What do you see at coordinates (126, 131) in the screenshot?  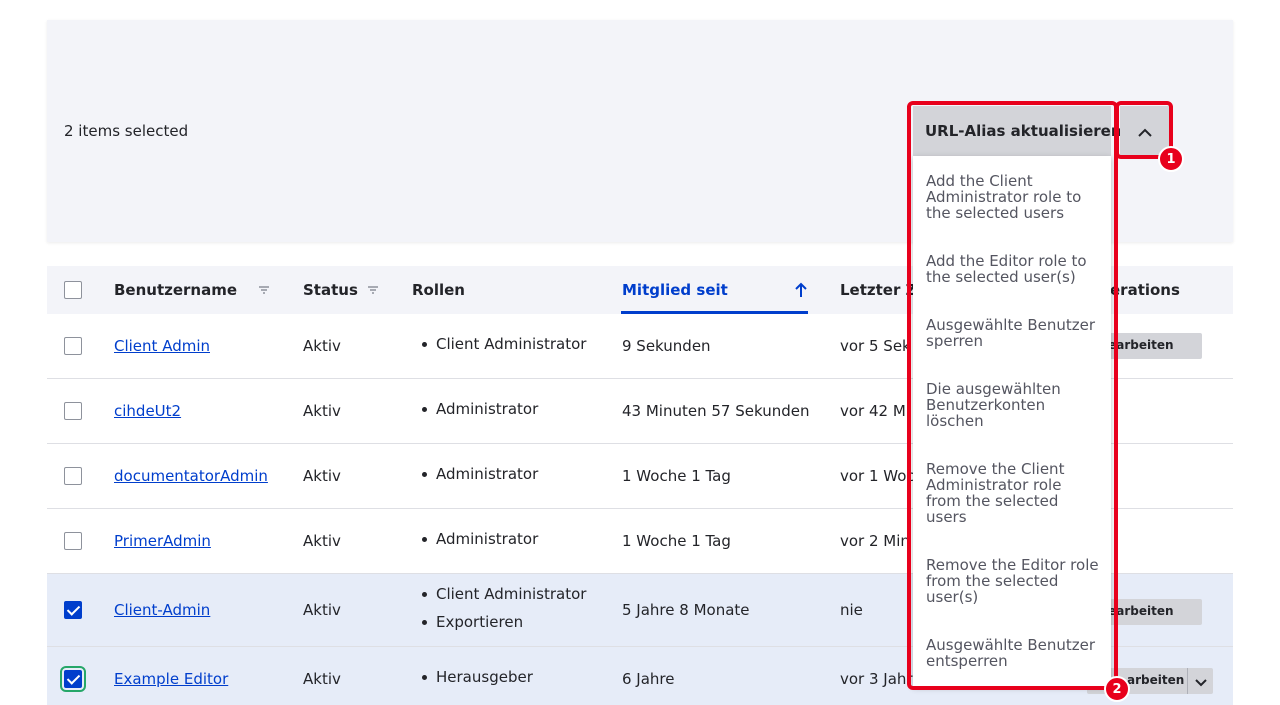 I see `selected-count: 2 items selected` at bounding box center [126, 131].